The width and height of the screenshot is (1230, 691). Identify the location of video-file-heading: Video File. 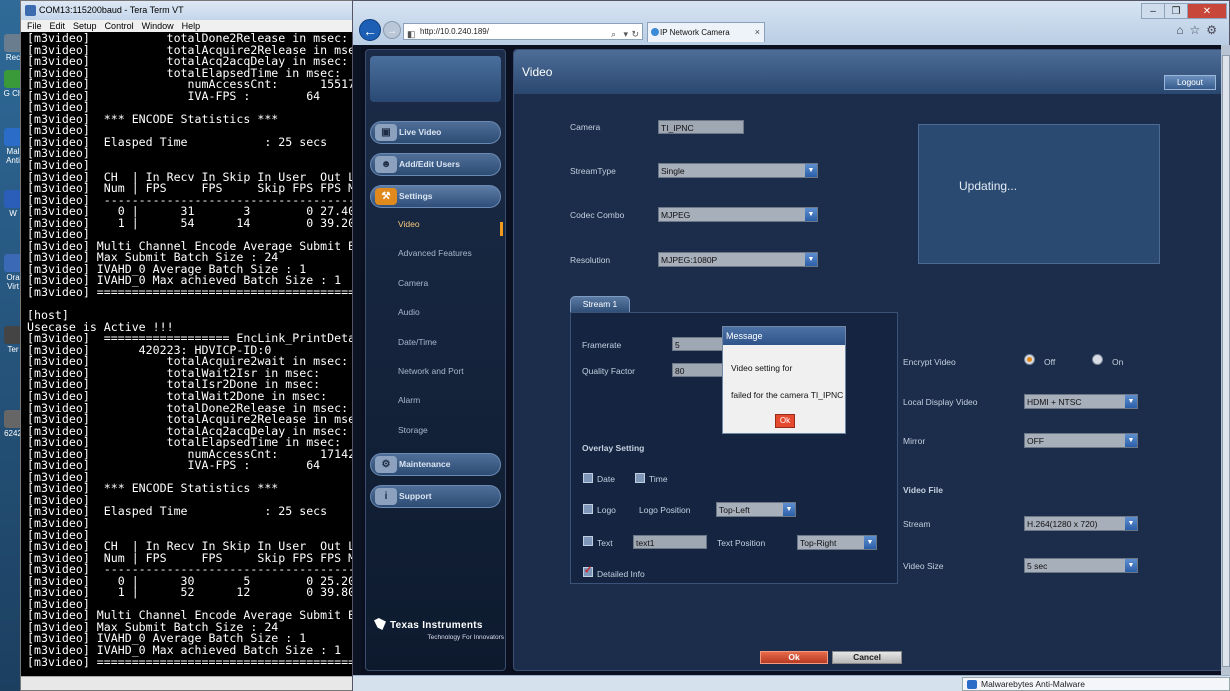
(923, 490).